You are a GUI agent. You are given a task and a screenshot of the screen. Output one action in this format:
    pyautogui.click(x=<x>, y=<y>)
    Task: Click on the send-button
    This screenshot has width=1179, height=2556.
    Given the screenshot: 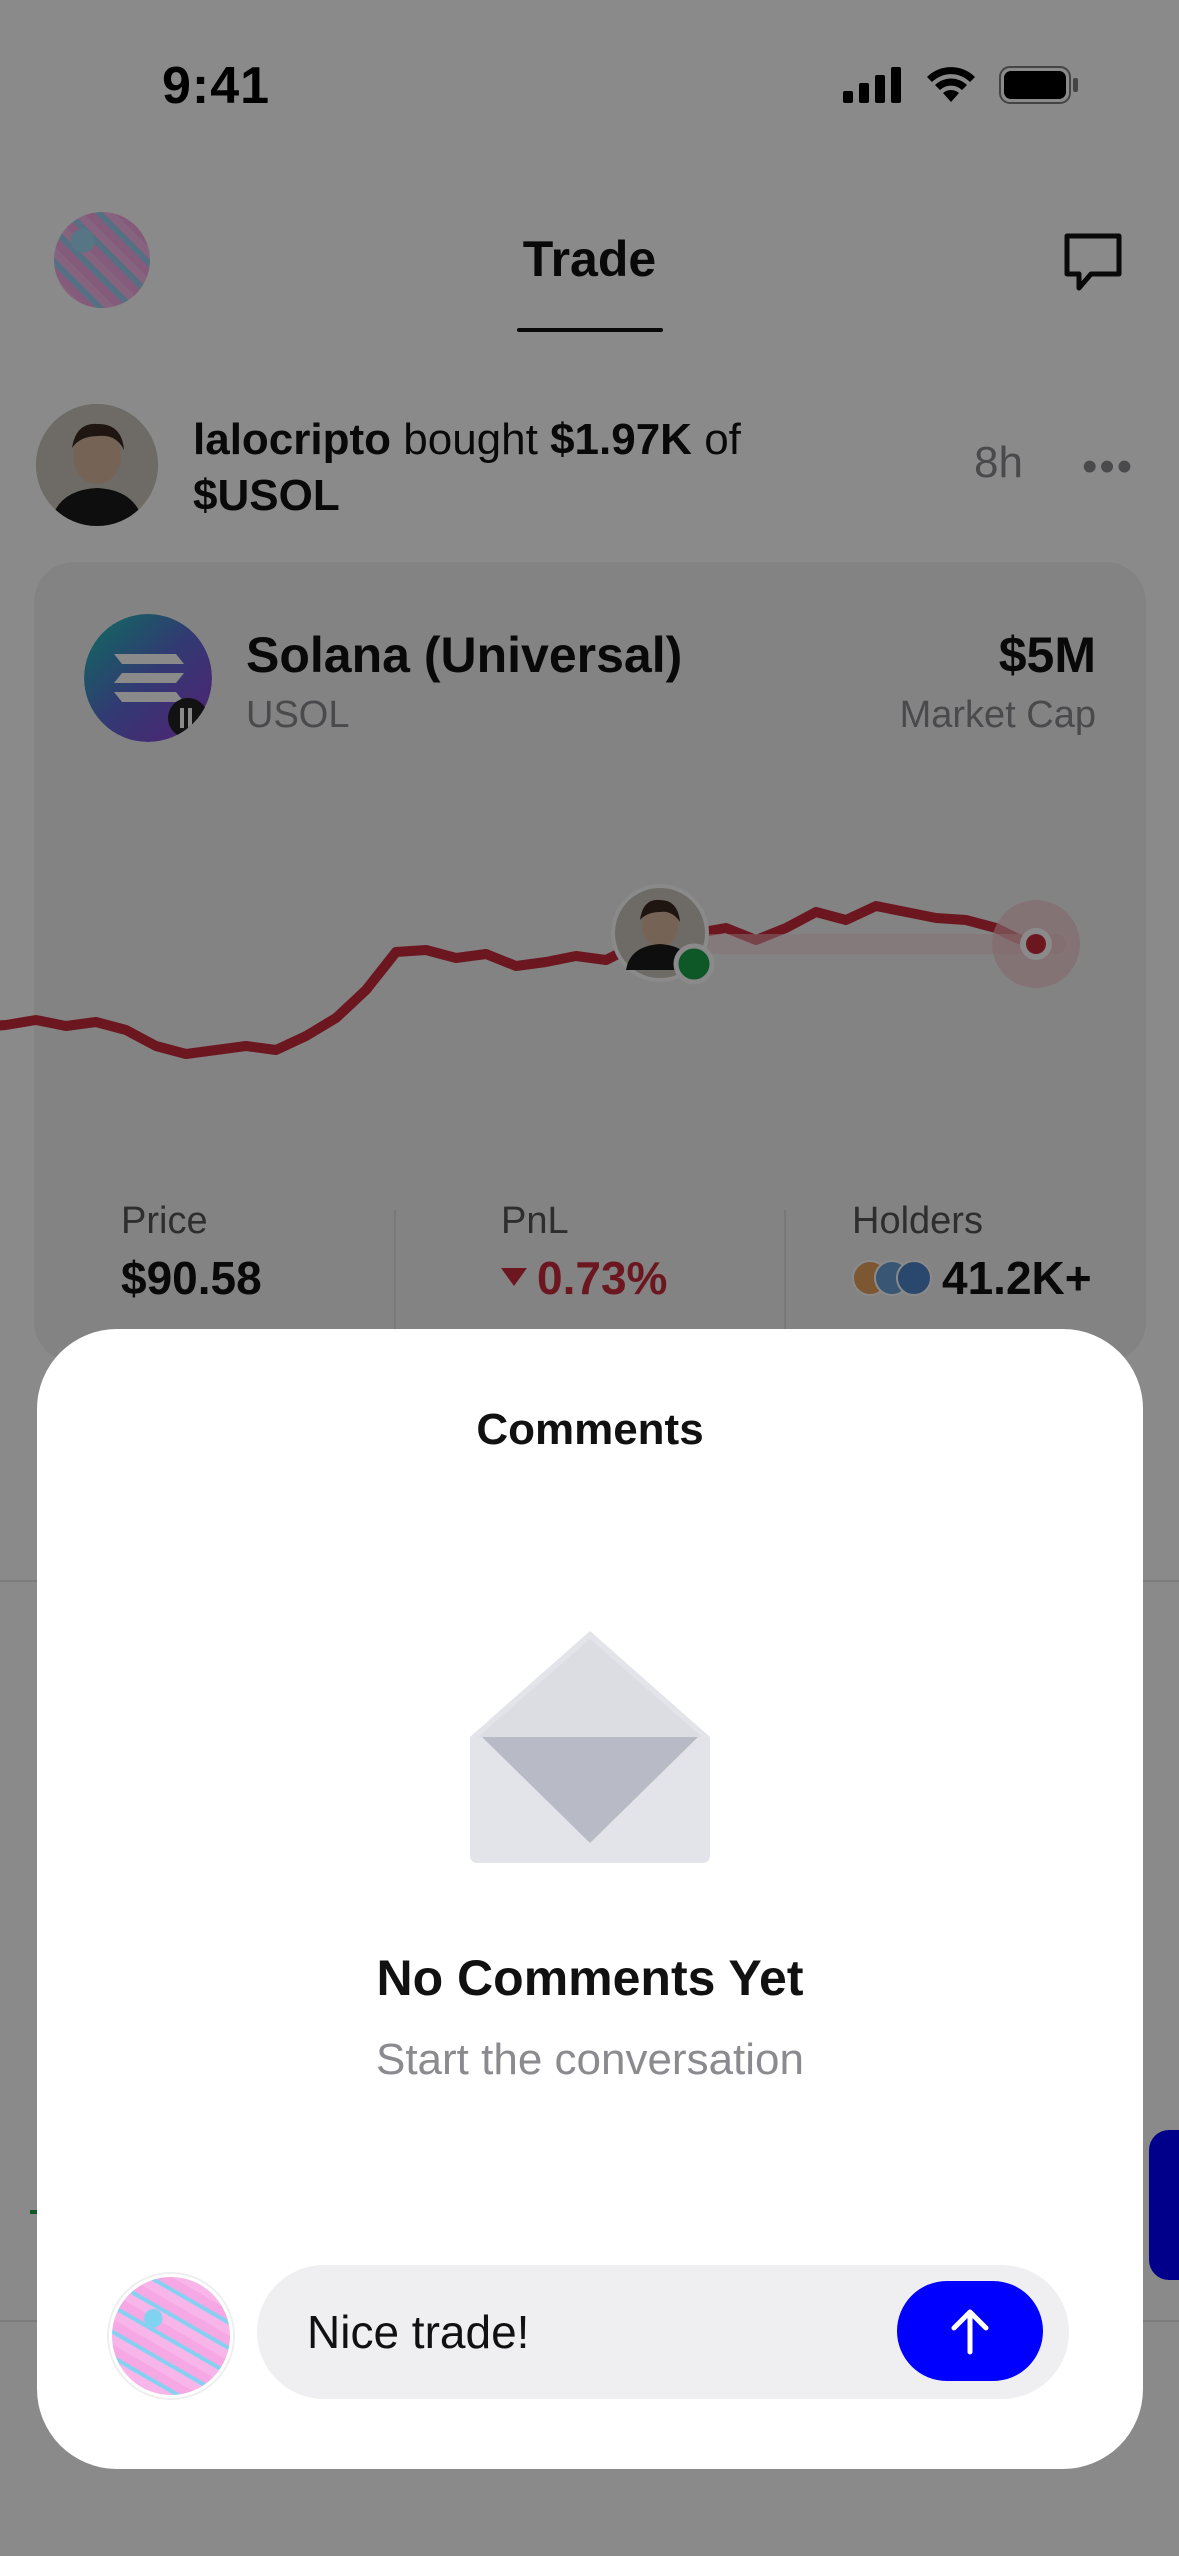 What is the action you would take?
    pyautogui.click(x=970, y=2331)
    